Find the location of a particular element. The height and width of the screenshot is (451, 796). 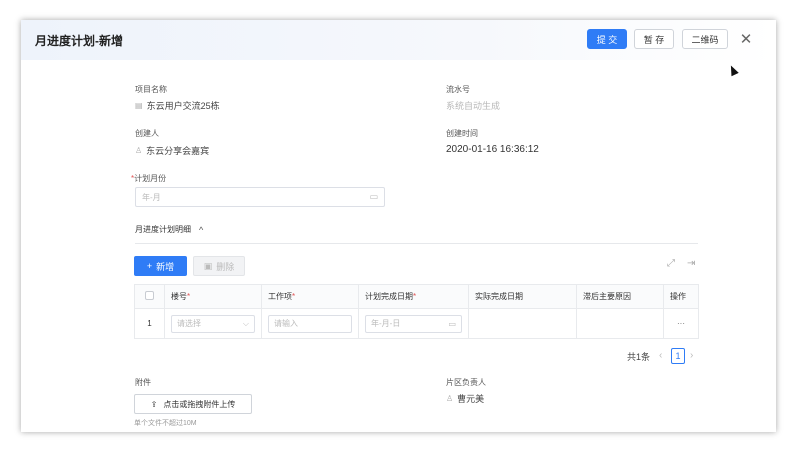

serial-label: 流水号 is located at coordinates (458, 89).